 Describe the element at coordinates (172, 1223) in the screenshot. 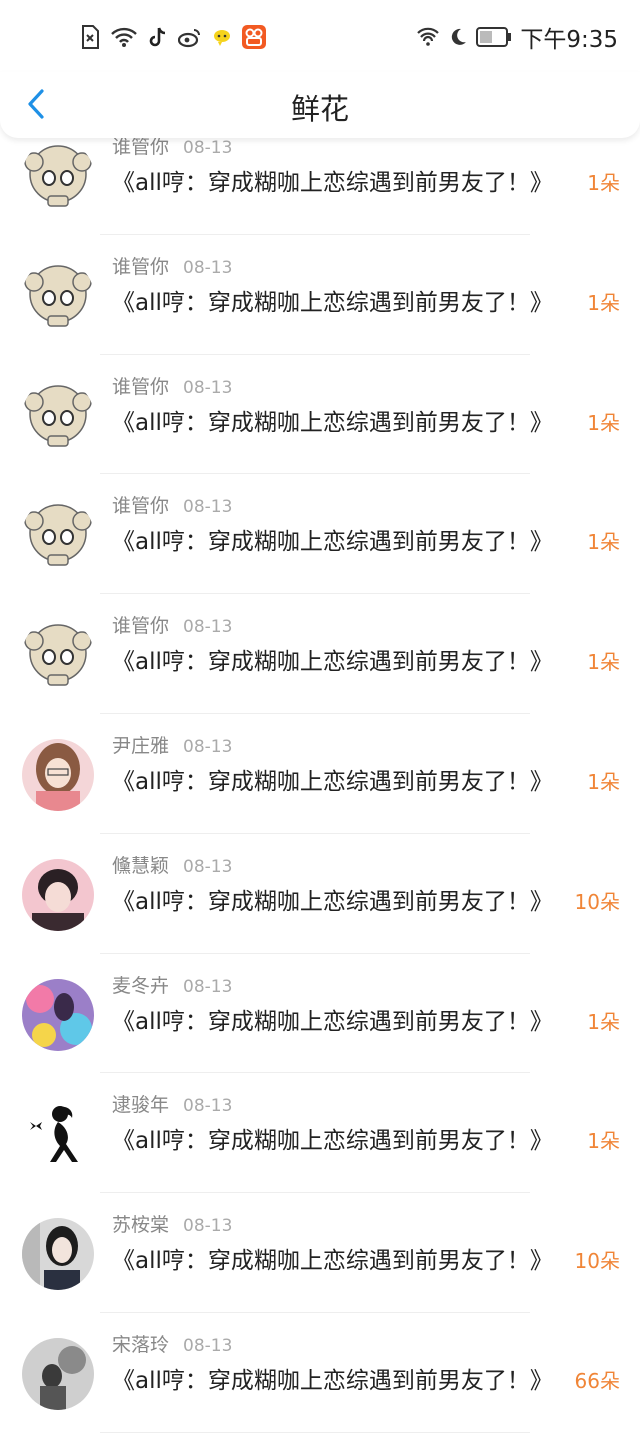

I see `item-meta: 苏桉棠 08-13` at that location.